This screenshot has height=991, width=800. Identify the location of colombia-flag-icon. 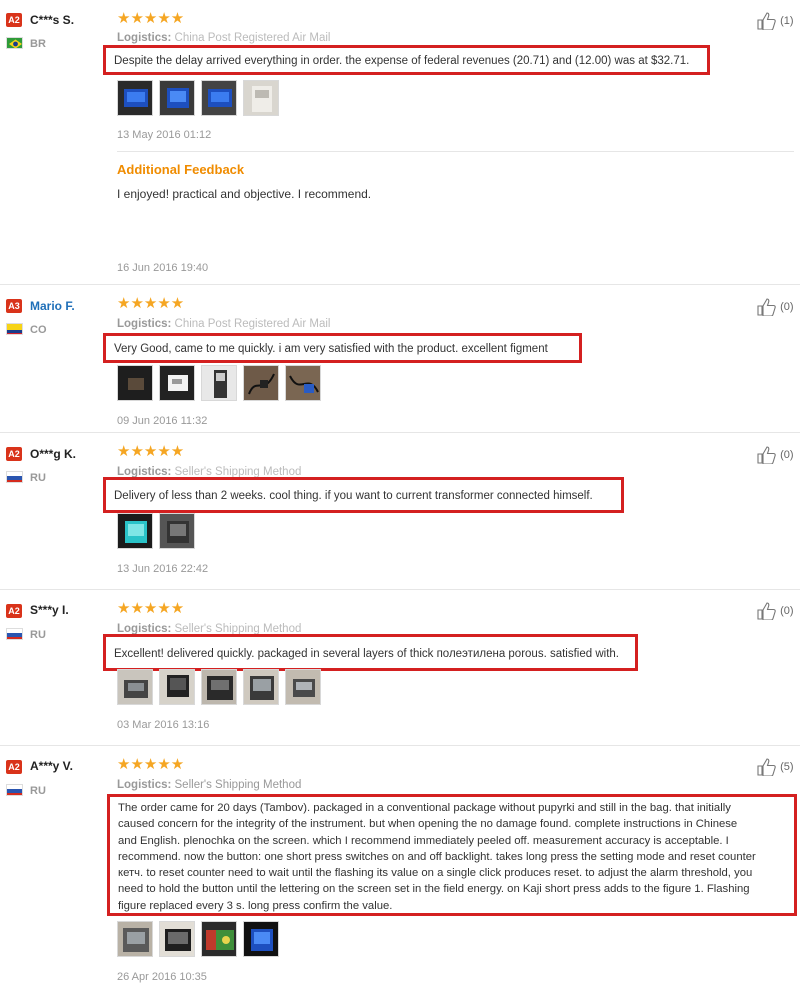
(14, 329).